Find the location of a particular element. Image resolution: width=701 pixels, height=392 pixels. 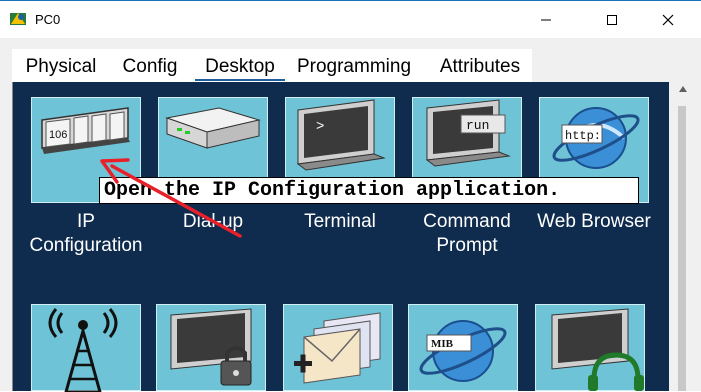

minimize-icon is located at coordinates (546, 20).